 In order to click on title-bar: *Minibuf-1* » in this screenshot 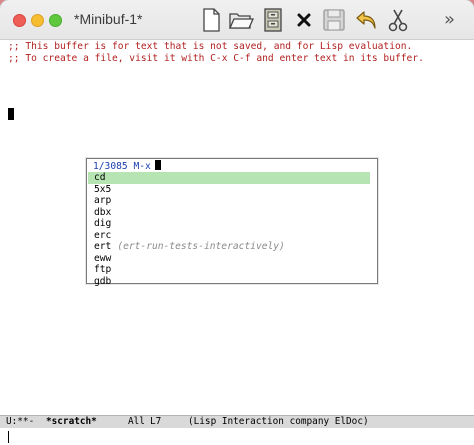, I will do `click(237, 20)`.